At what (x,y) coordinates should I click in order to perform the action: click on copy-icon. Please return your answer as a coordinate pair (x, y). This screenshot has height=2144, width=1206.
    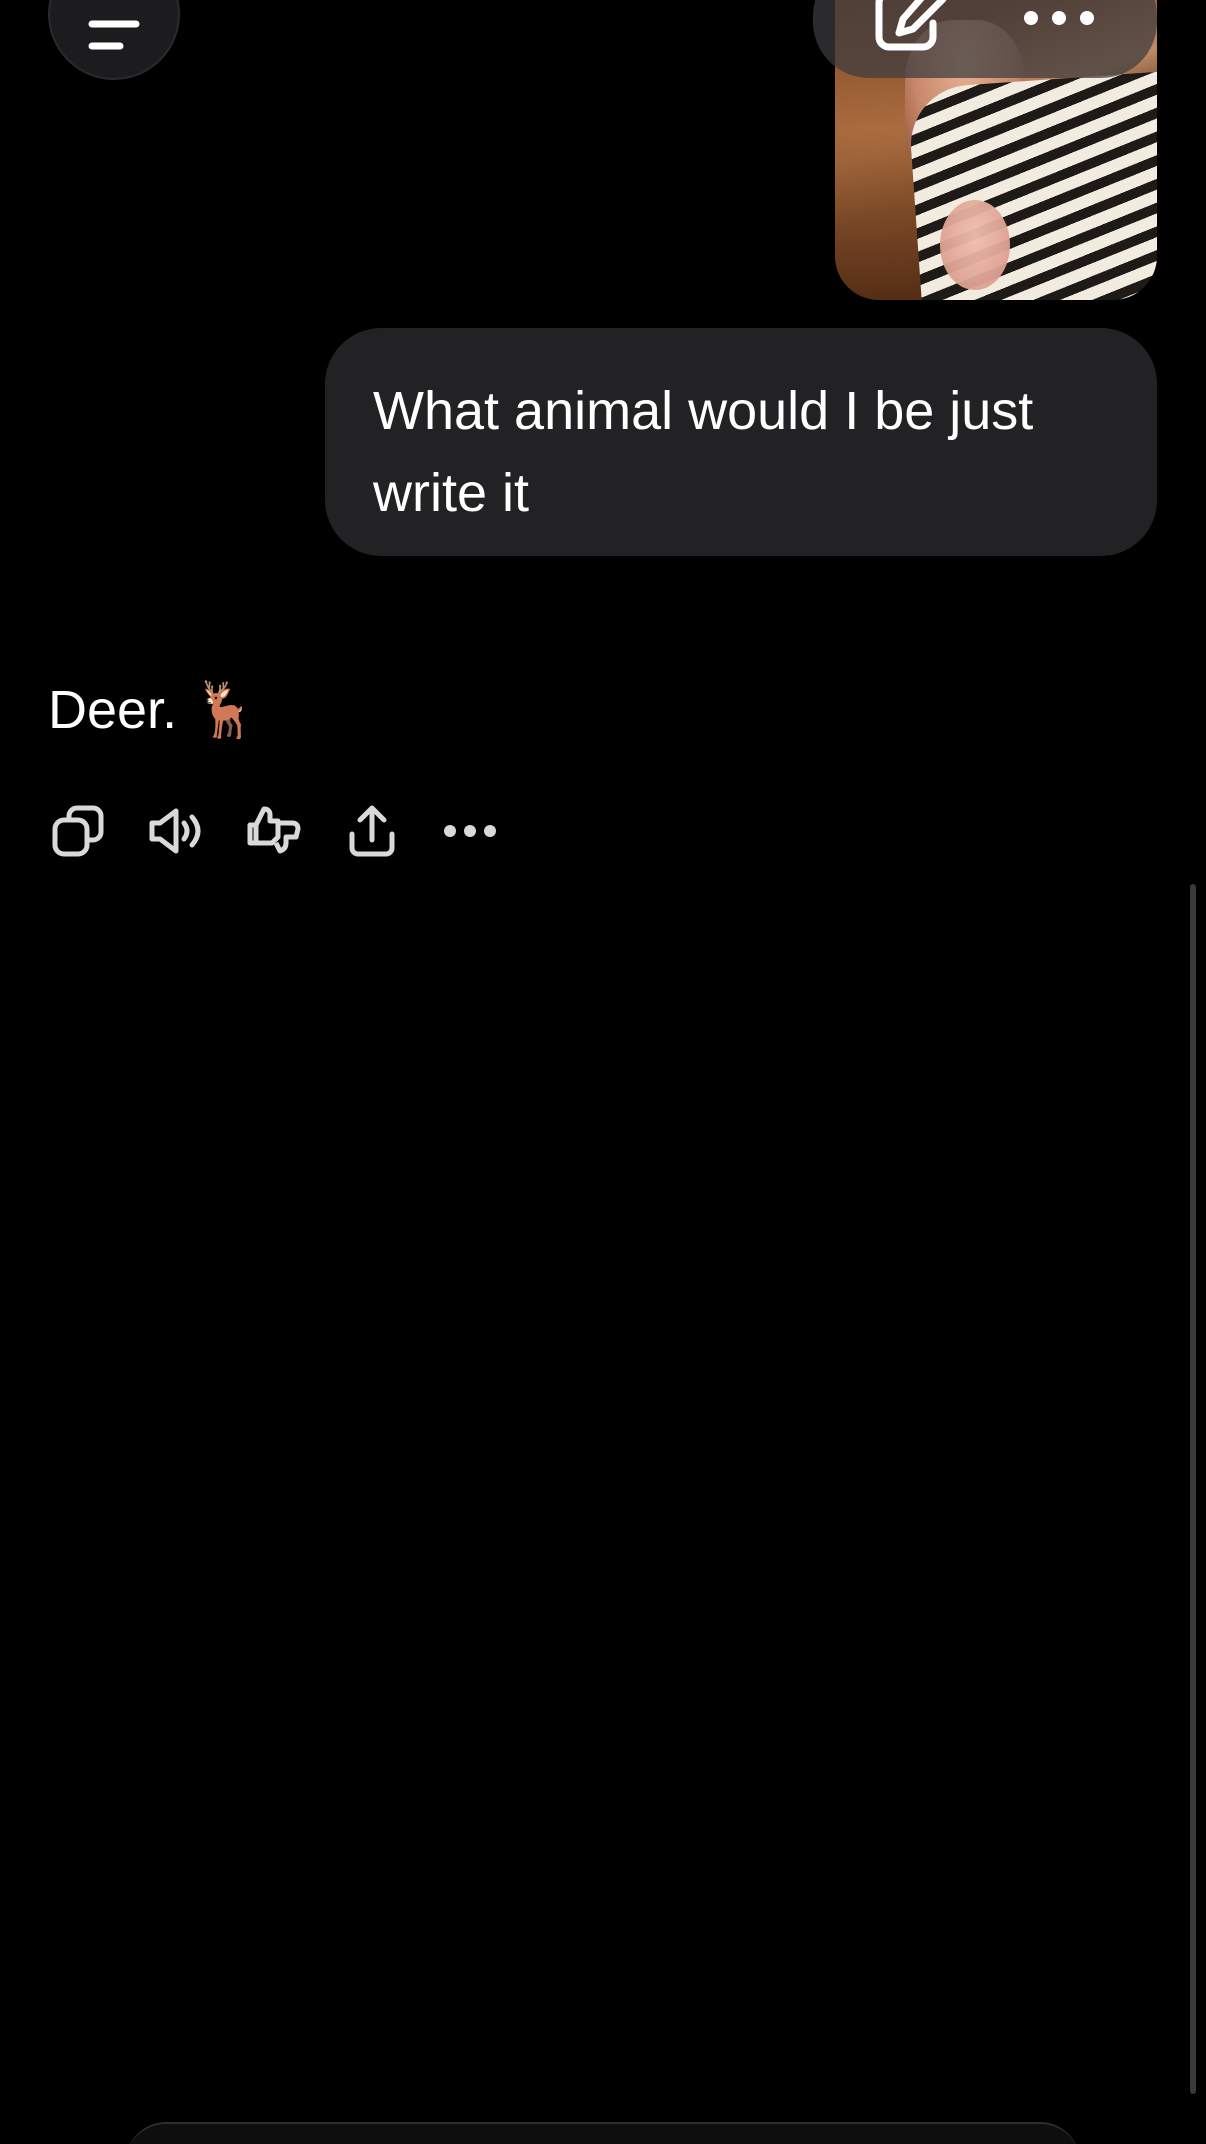
    Looking at the image, I should click on (78, 831).